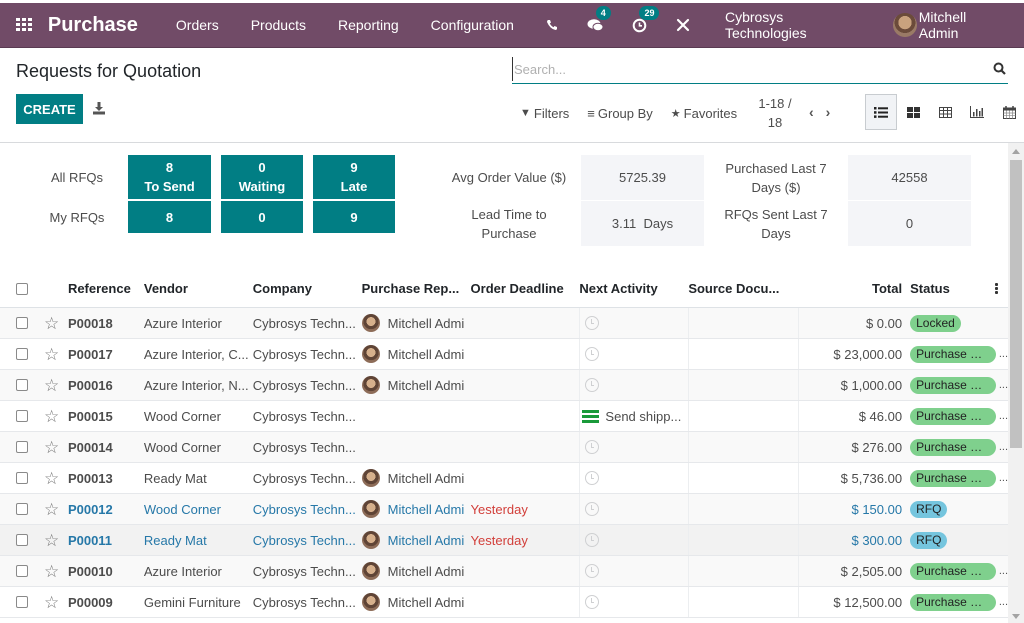  I want to click on view-kanban-button, so click(913, 112).